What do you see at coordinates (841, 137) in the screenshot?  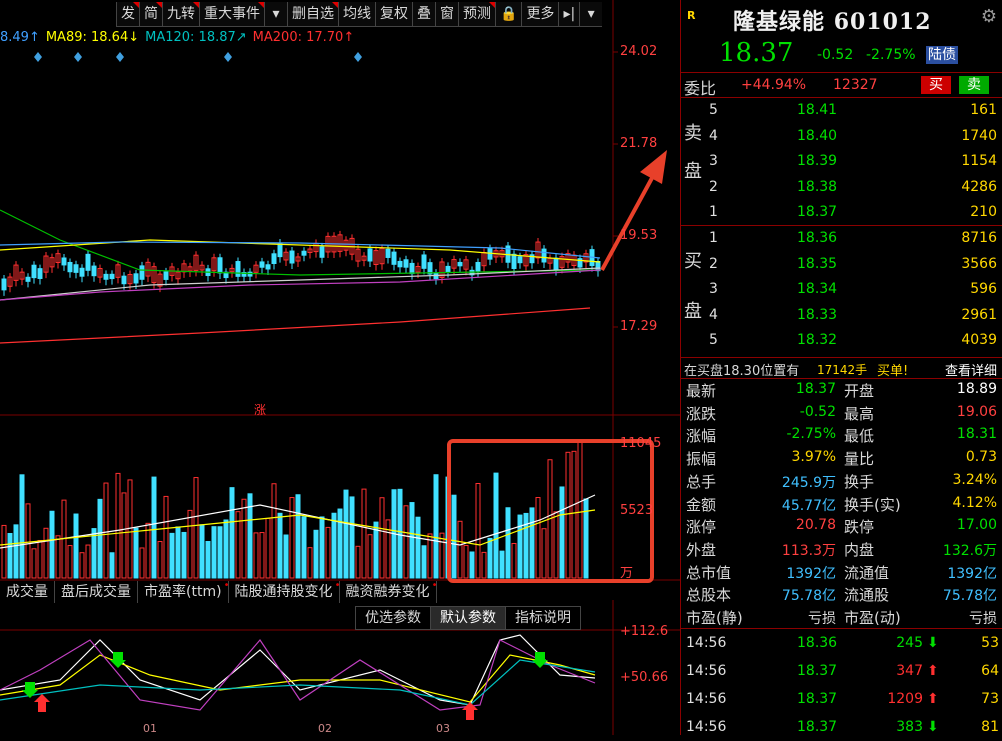 I see `ask-row: 4 18.40 1740` at bounding box center [841, 137].